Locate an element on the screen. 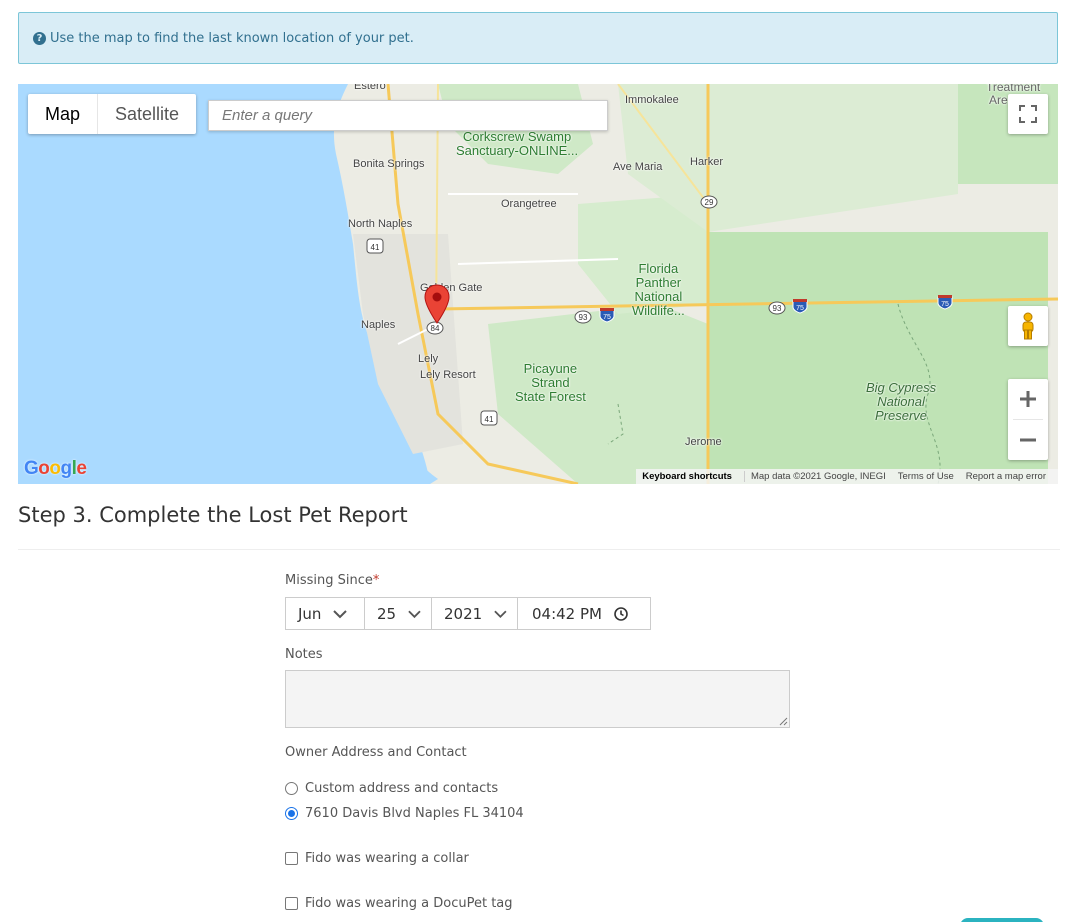 The image size is (1078, 922). pegman-icon is located at coordinates (1028, 326).